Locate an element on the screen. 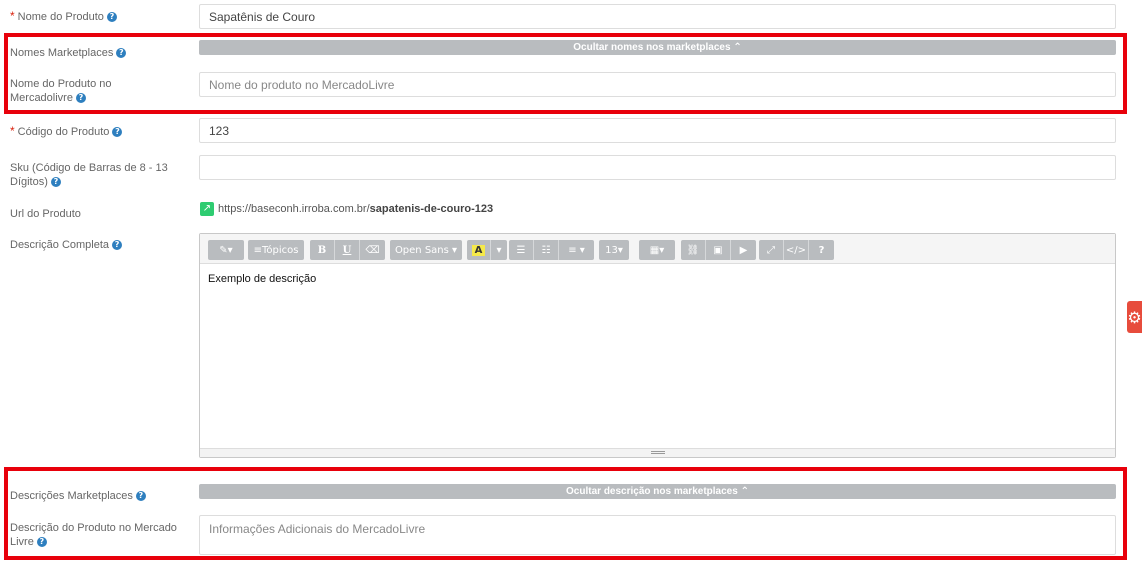 The width and height of the screenshot is (1142, 562). color-group: A ▾ is located at coordinates (487, 250).